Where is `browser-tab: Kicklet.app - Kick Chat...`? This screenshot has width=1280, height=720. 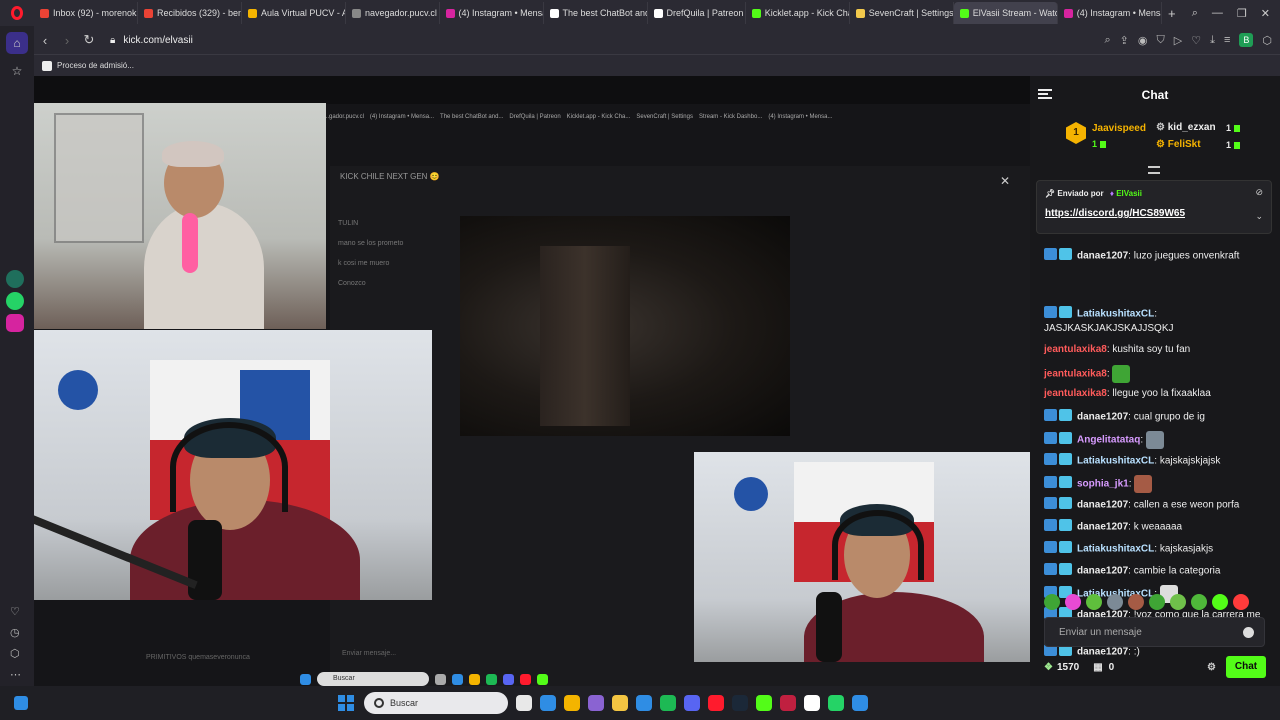
browser-tab: Kicklet.app - Kick Chat... is located at coordinates (798, 13).